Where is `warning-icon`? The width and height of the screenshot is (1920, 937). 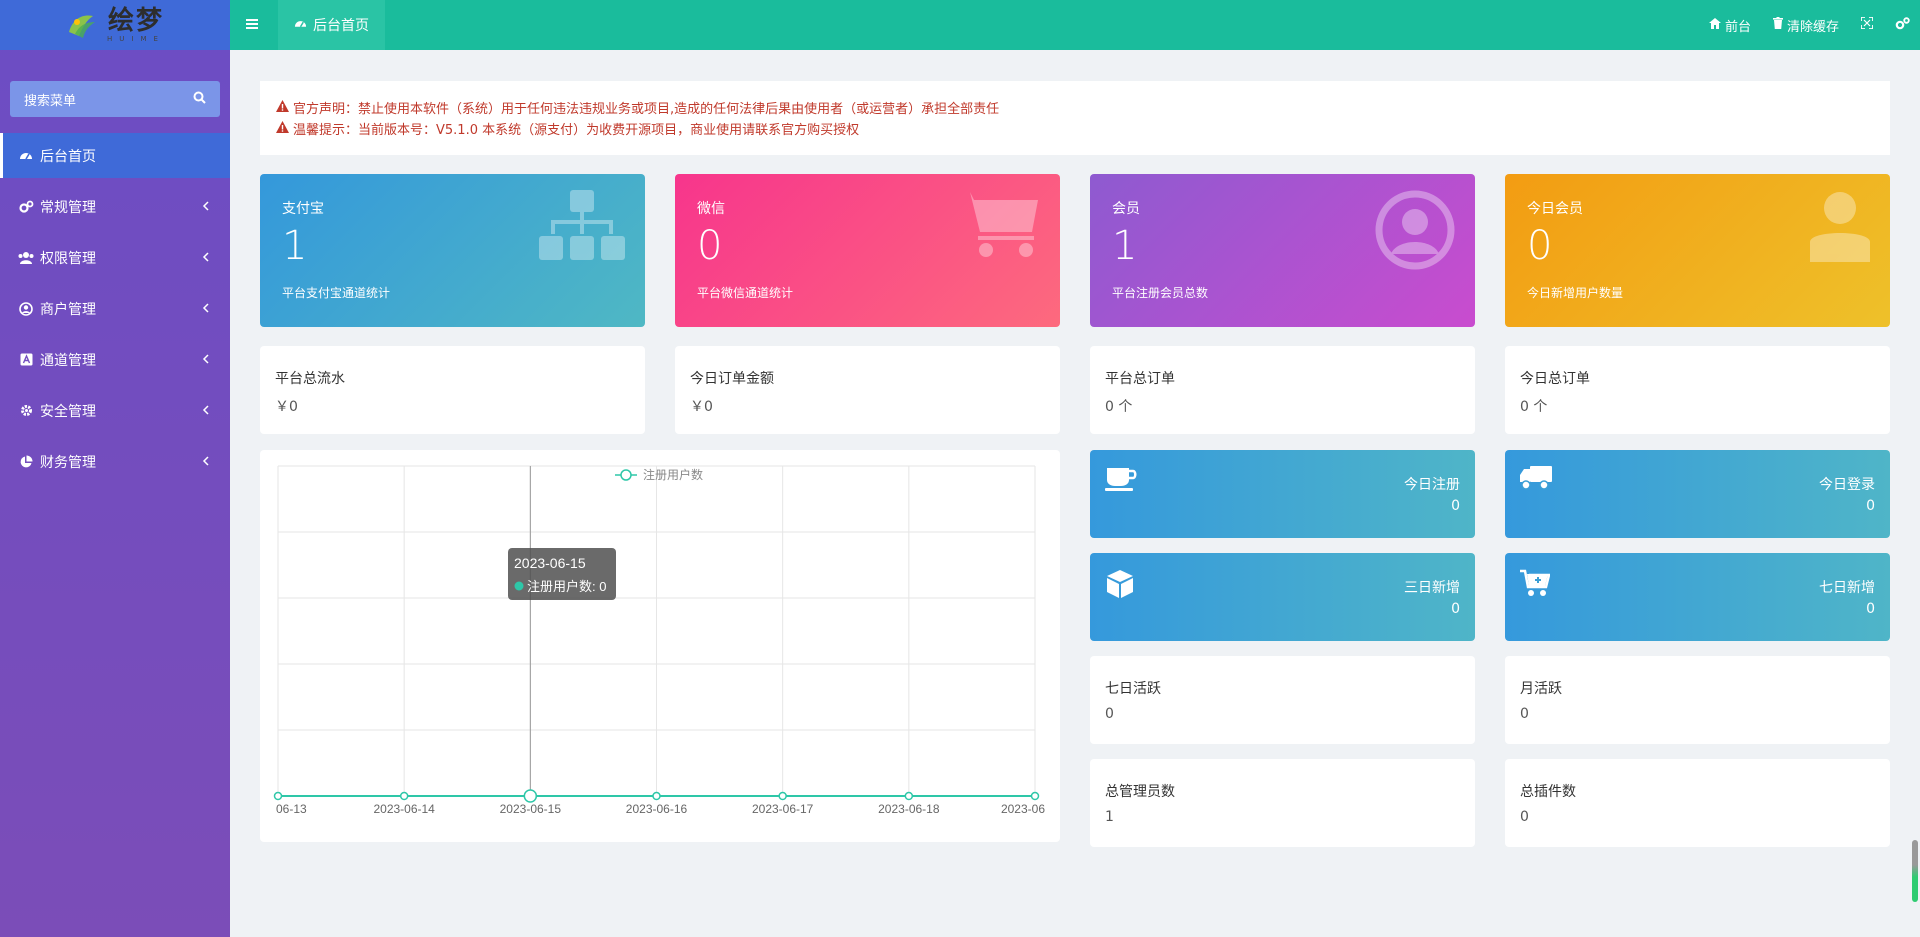 warning-icon is located at coordinates (282, 107).